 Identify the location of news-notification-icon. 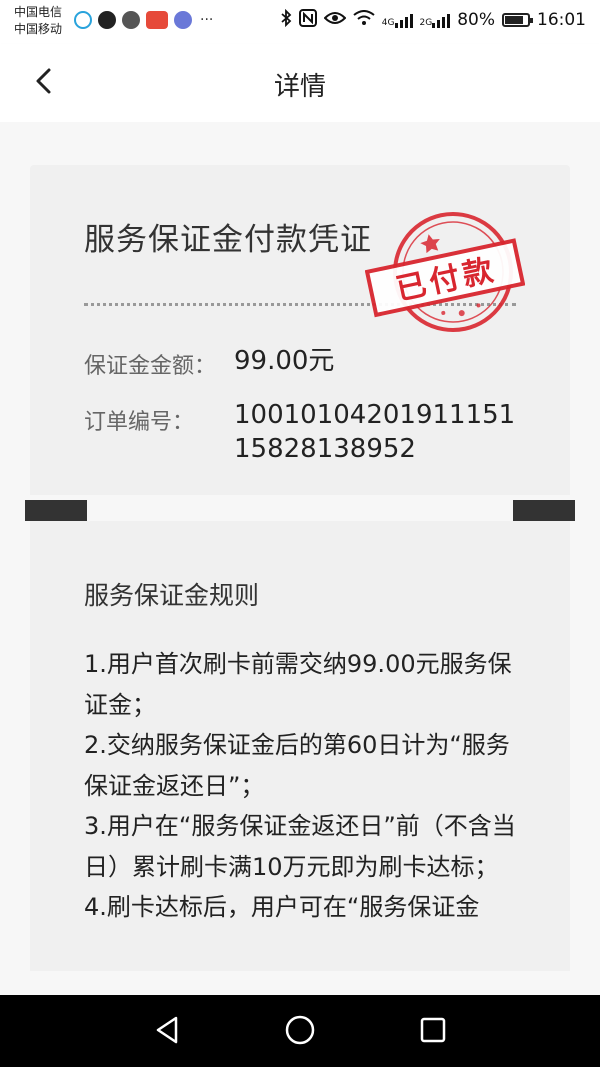
(157, 20).